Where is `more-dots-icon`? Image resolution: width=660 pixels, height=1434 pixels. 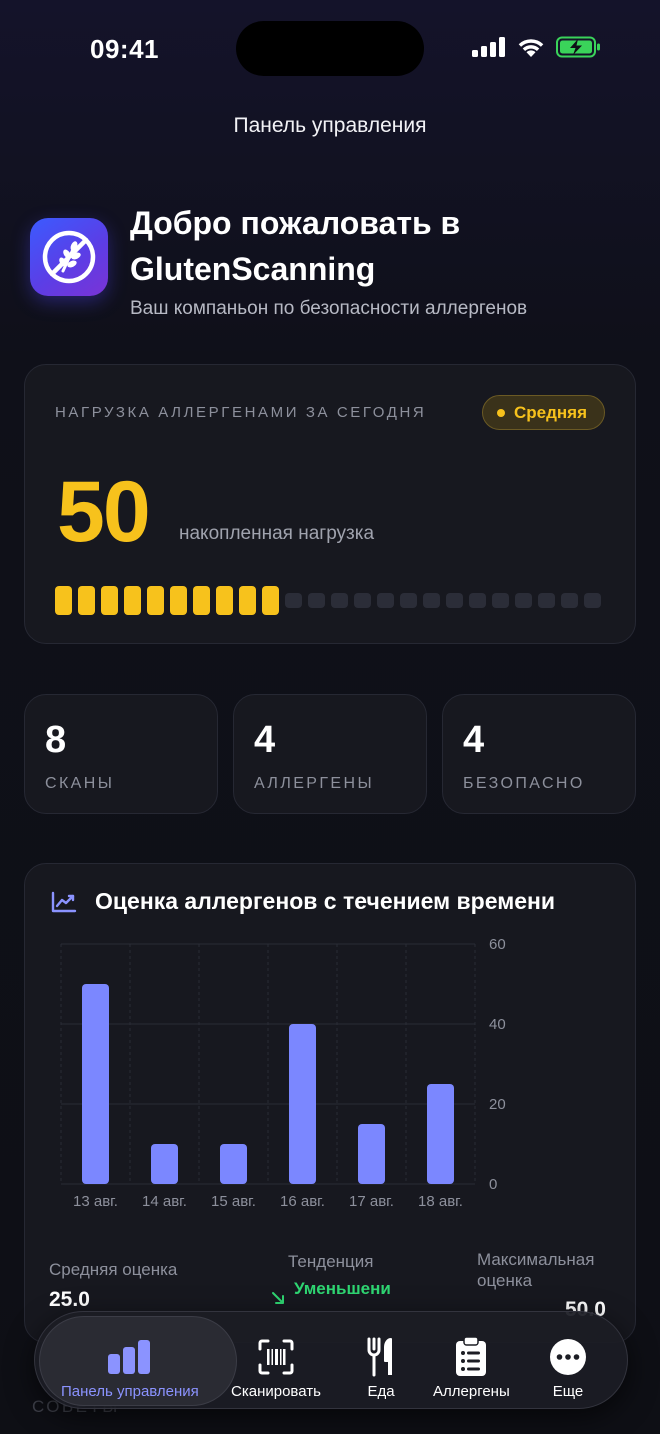 more-dots-icon is located at coordinates (568, 1357).